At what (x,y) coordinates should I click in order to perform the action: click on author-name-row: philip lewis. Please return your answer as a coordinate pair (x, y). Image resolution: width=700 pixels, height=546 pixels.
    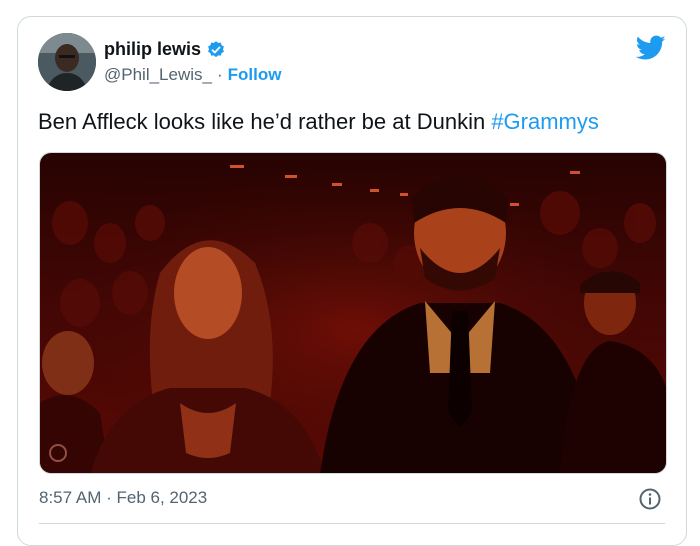
    Looking at the image, I should click on (165, 49).